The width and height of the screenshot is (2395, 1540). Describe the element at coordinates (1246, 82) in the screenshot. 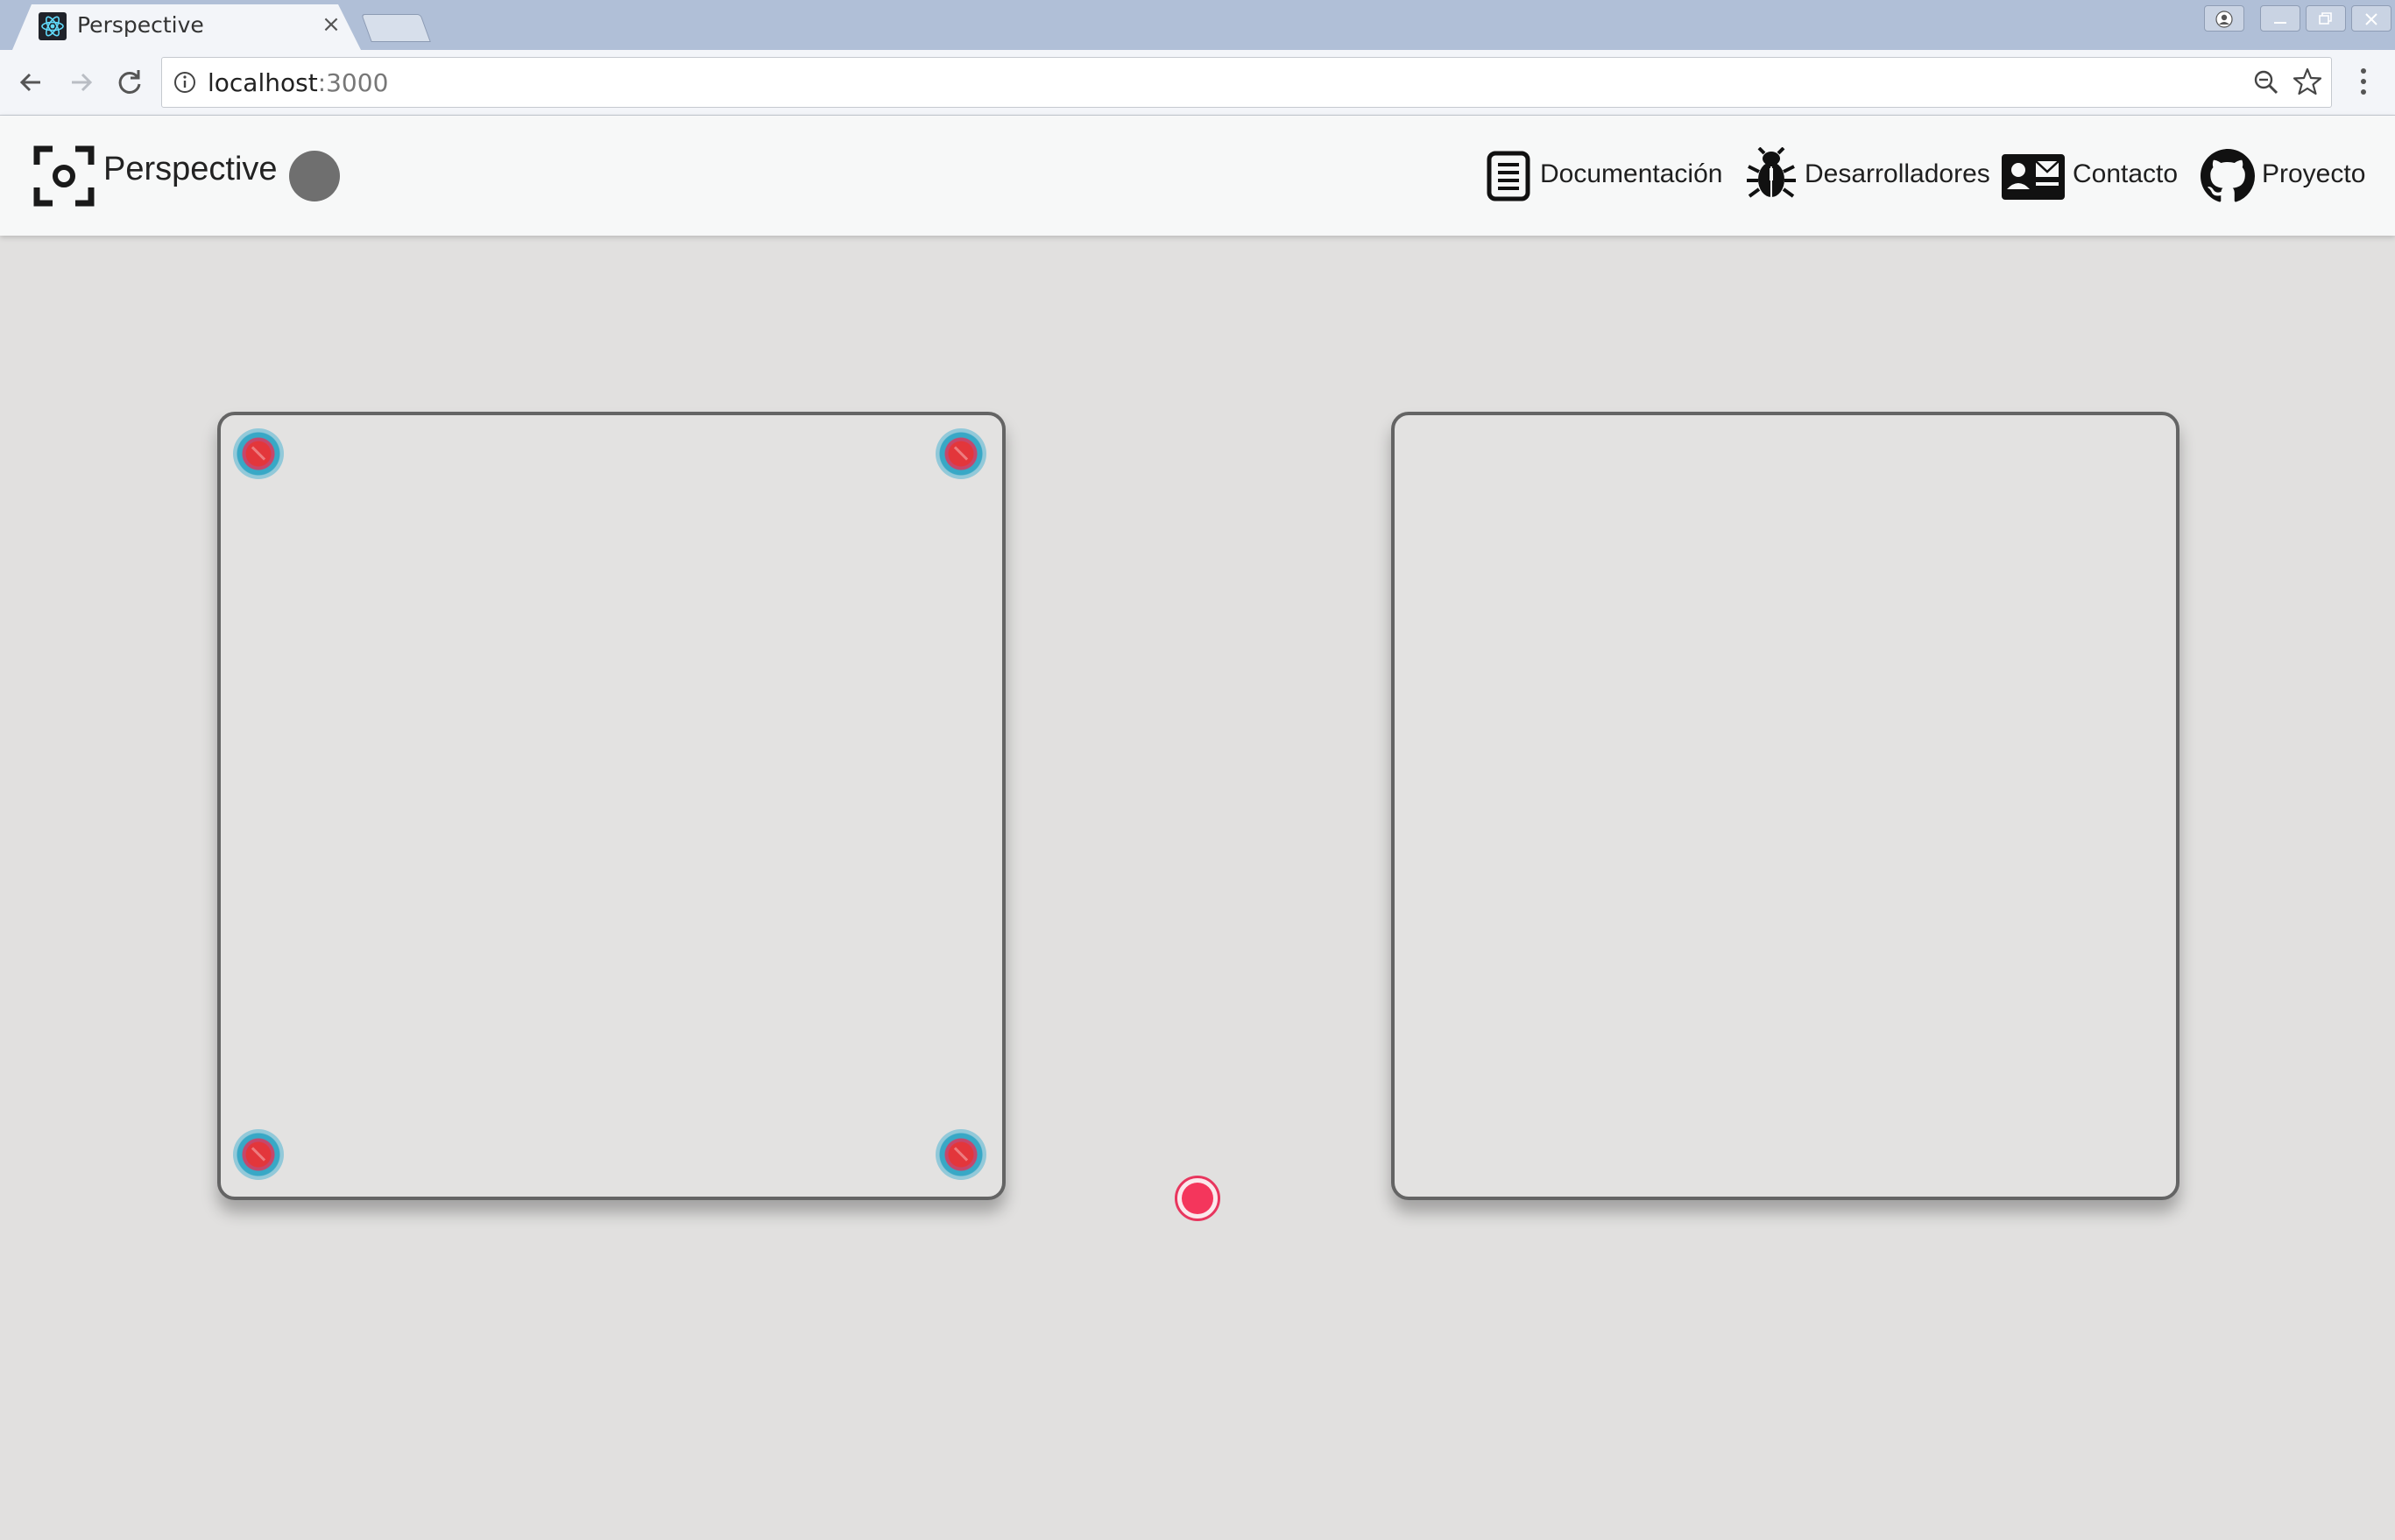

I see `address-bar: localhost:3000` at that location.